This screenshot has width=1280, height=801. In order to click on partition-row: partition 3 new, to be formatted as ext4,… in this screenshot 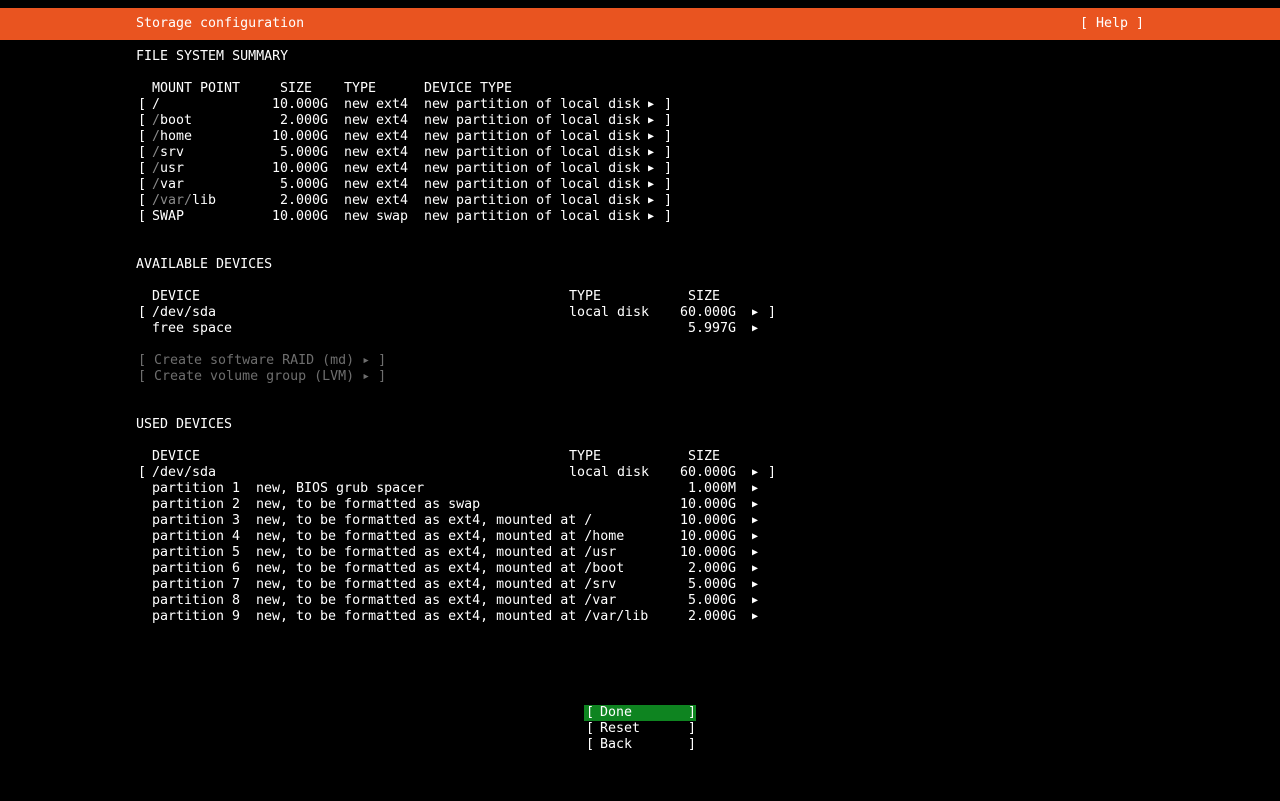, I will do `click(640, 521)`.